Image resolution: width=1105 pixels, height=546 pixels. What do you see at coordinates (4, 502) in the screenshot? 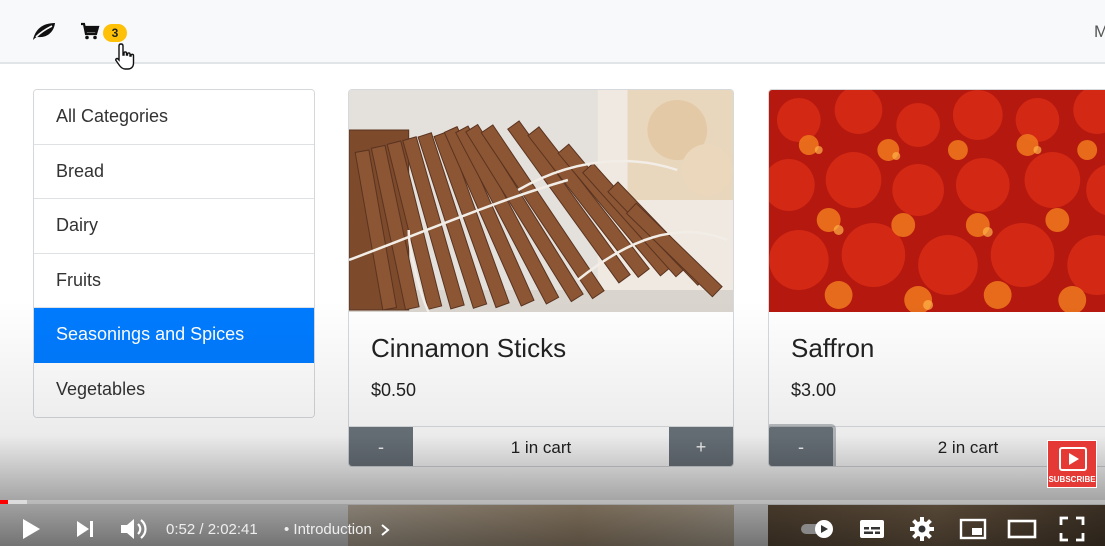
I see `progress-played` at bounding box center [4, 502].